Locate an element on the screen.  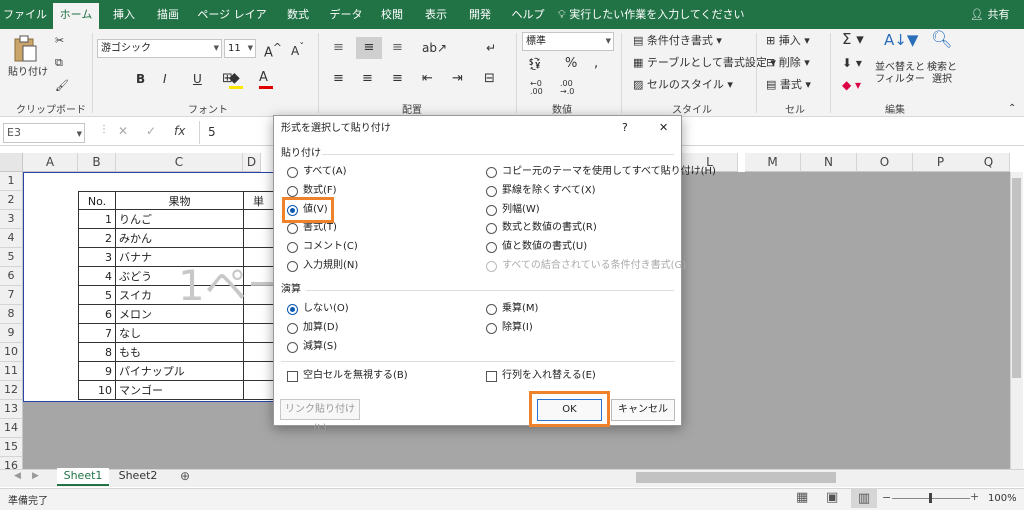
row-header-13: 13 is located at coordinates (11, 409).